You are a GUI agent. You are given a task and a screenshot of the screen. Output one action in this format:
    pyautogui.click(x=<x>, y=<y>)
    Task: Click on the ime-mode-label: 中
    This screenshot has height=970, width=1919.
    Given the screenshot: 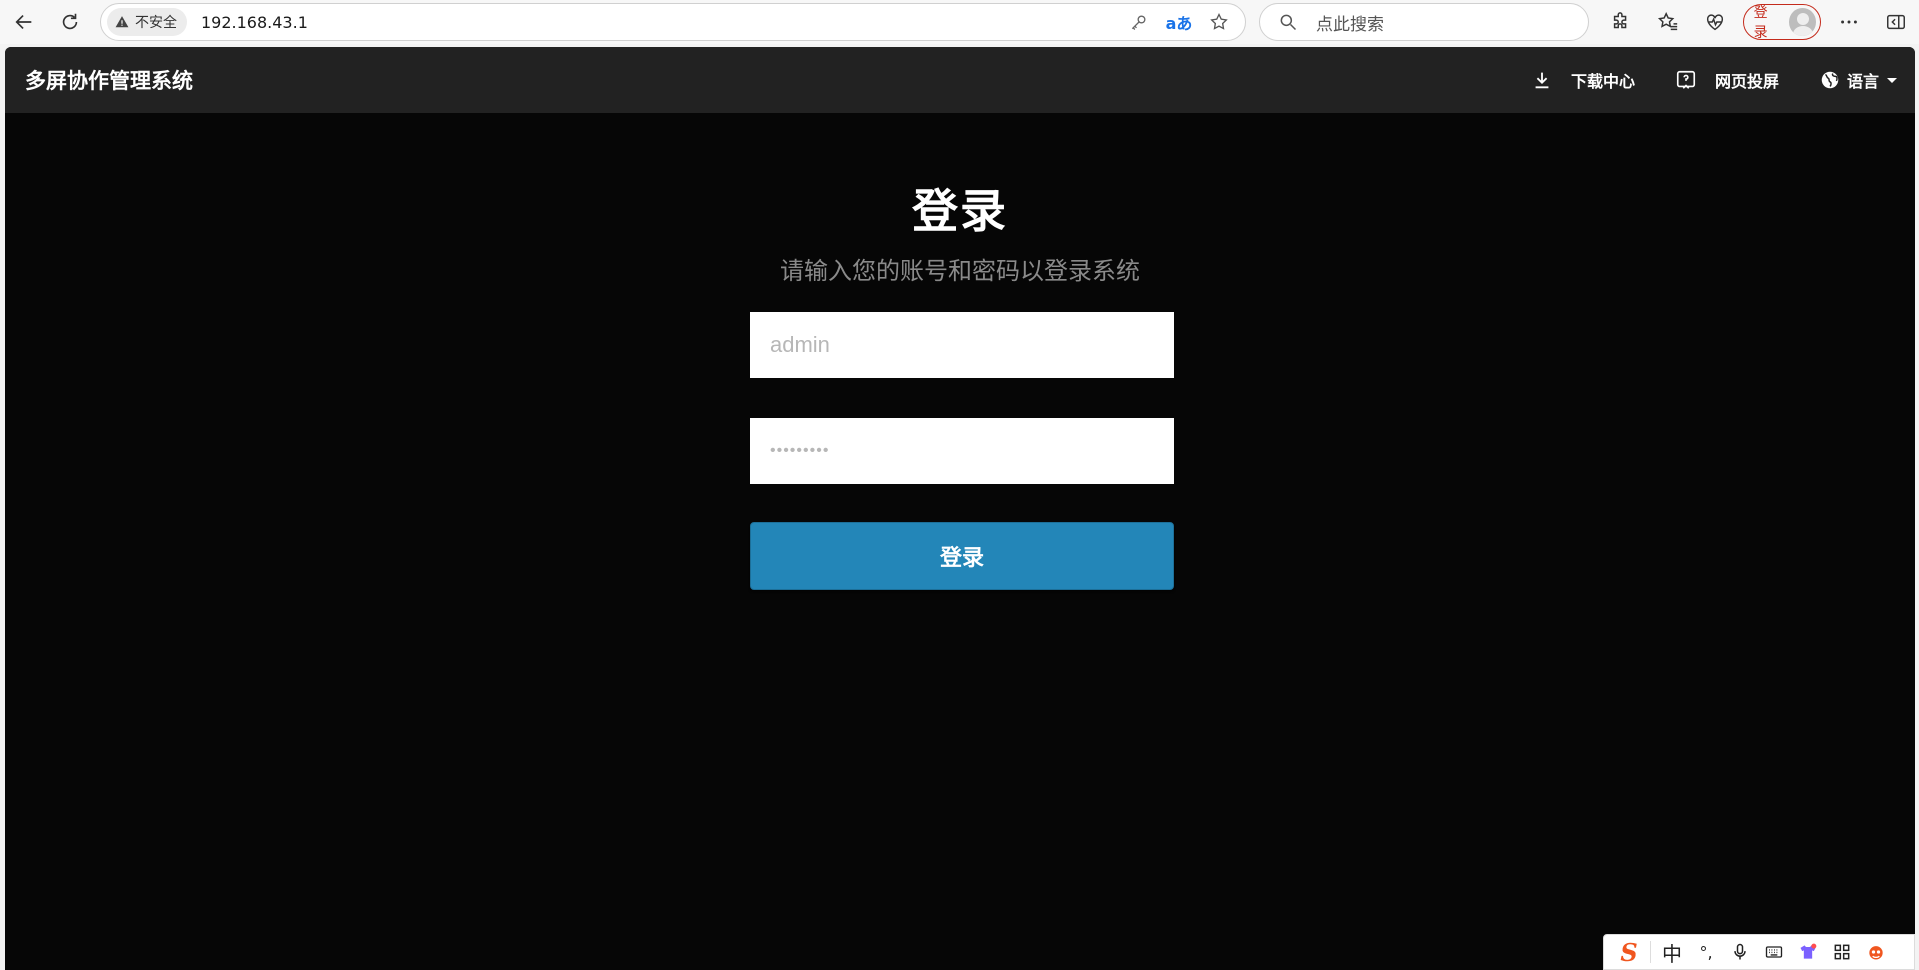 What is the action you would take?
    pyautogui.click(x=1672, y=953)
    